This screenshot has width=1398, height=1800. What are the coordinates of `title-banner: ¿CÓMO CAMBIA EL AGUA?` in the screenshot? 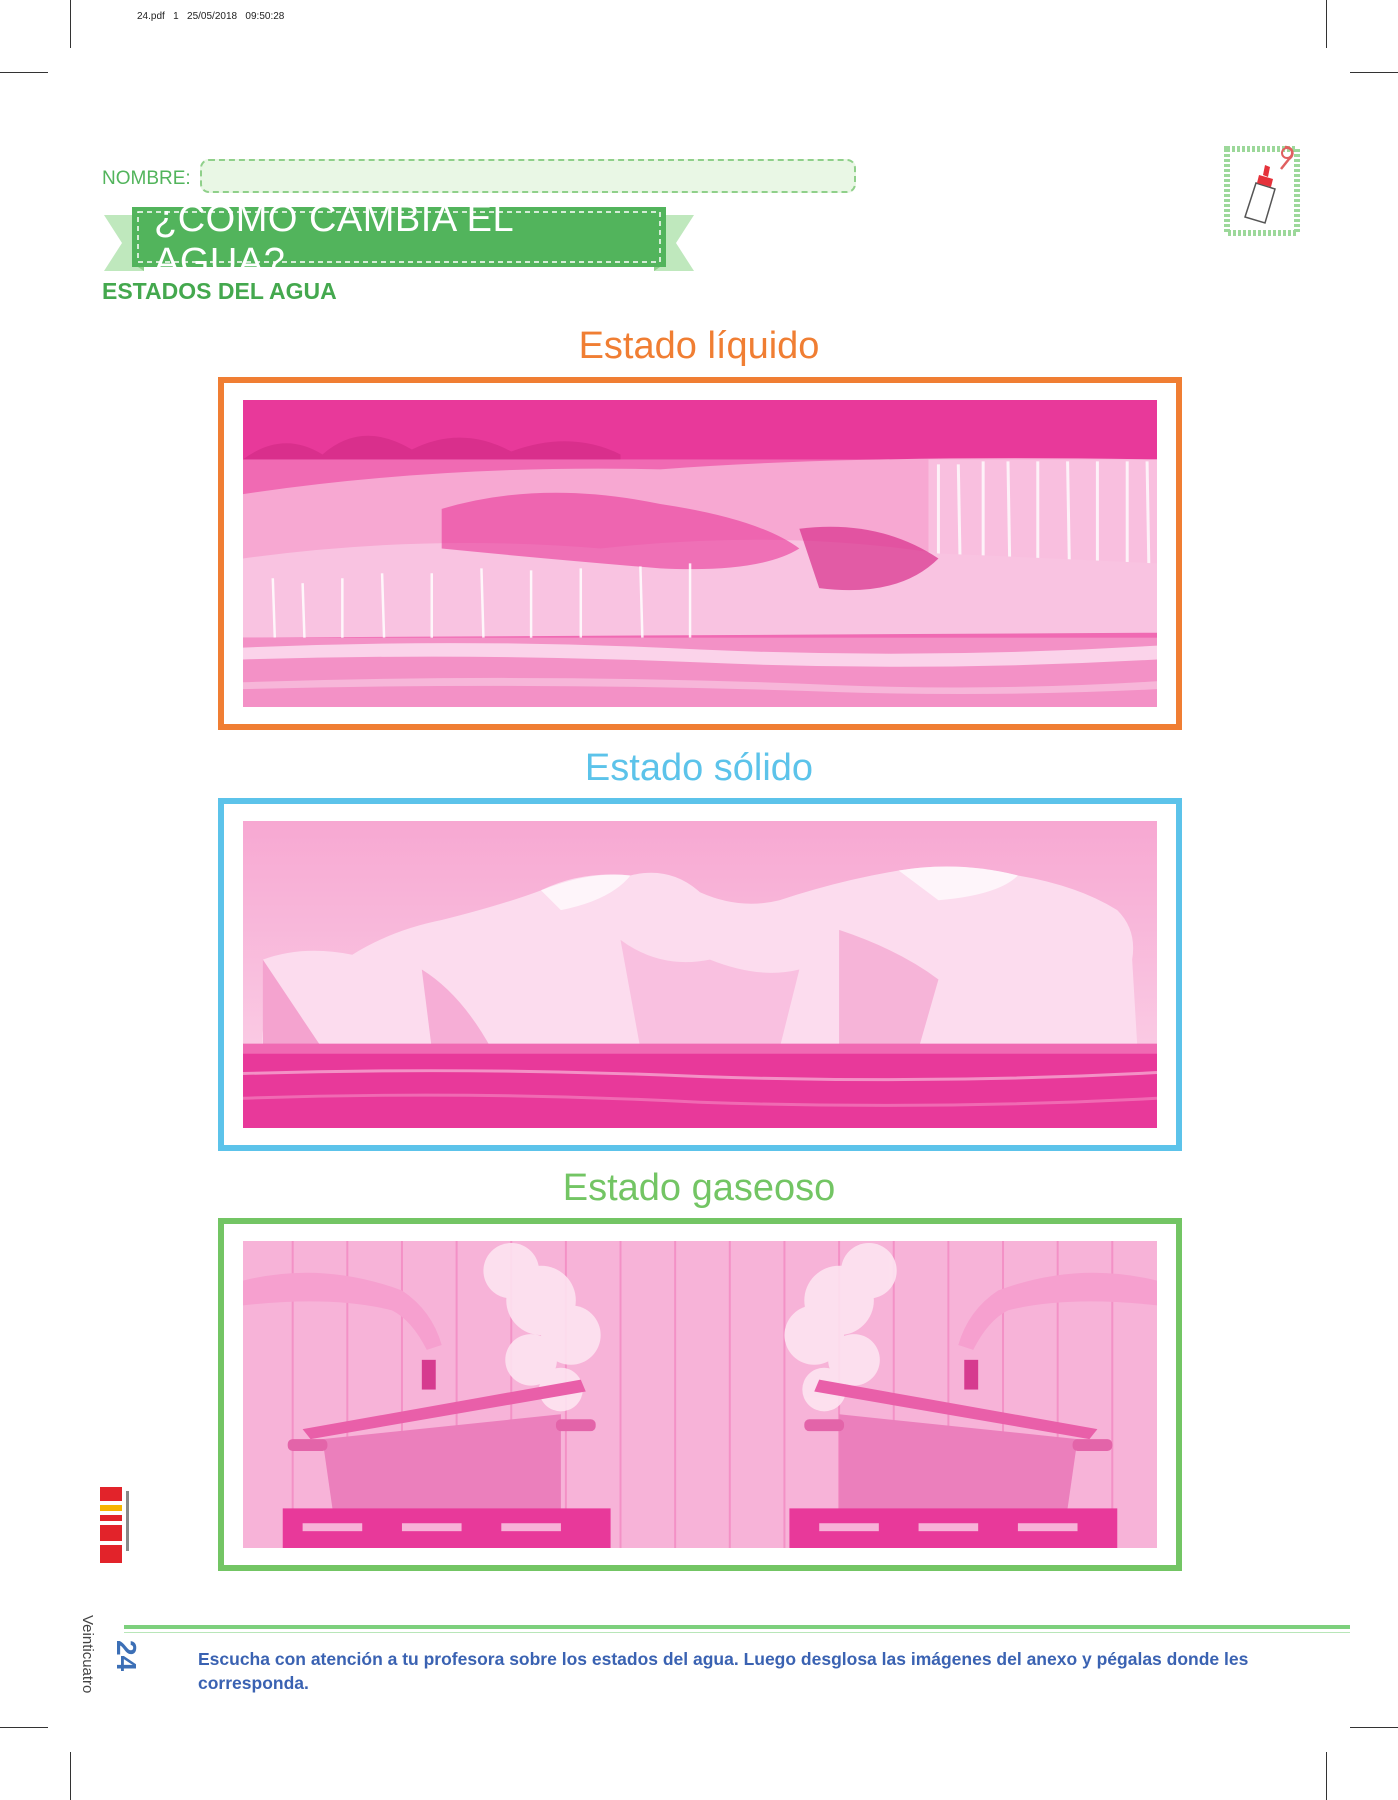 It's located at (399, 240).